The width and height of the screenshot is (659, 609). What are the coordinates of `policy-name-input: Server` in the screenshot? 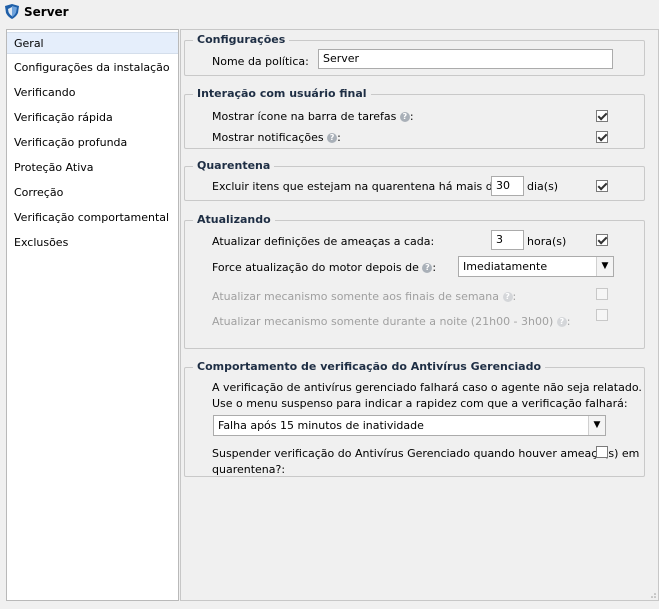 It's located at (465, 59).